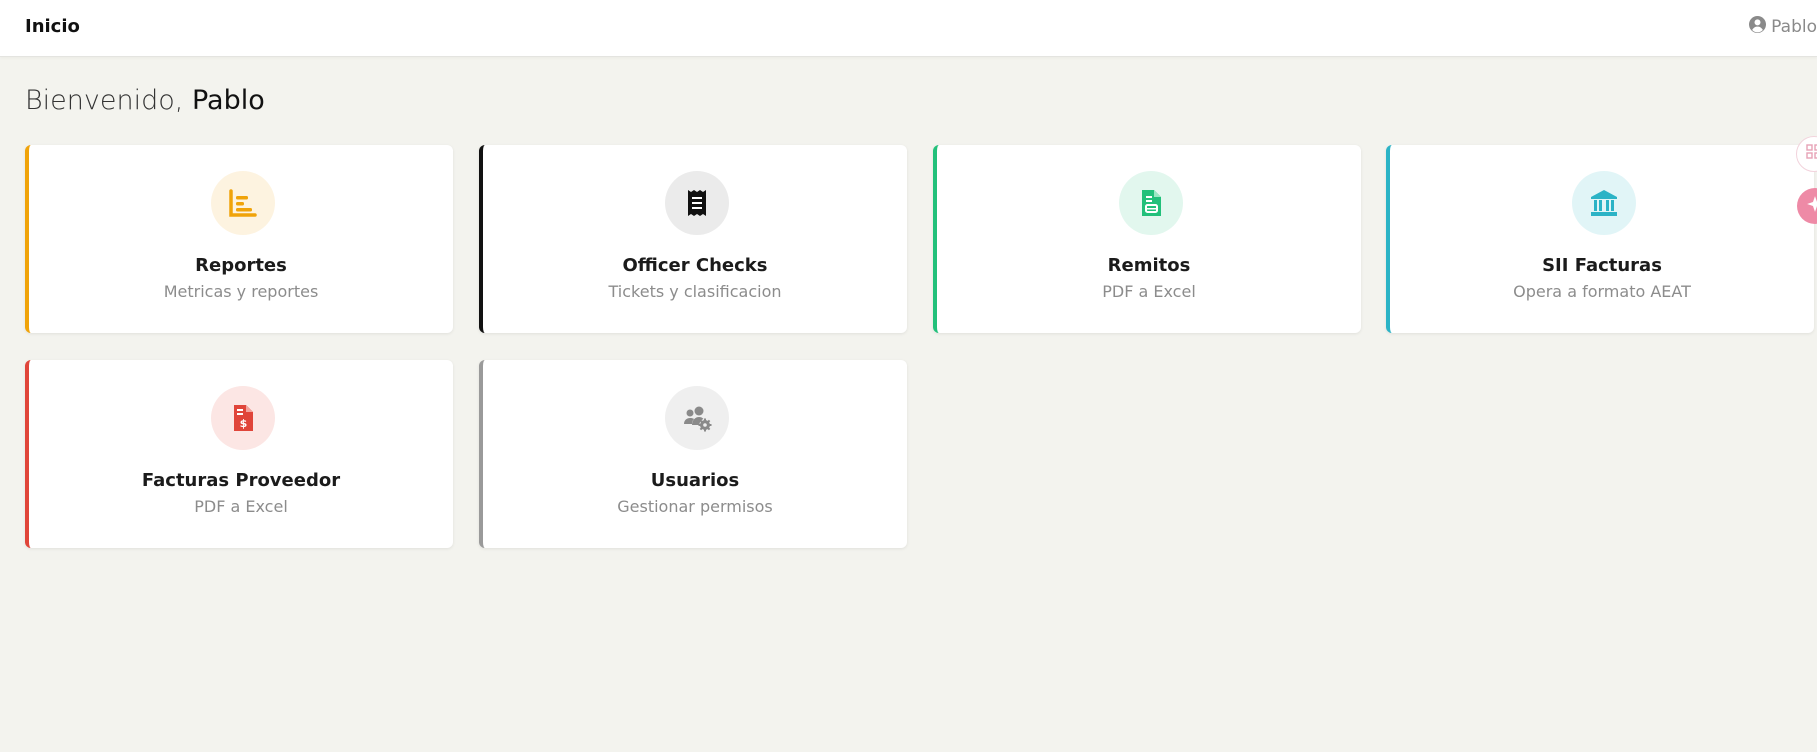  What do you see at coordinates (697, 203) in the screenshot?
I see `receipt-icon` at bounding box center [697, 203].